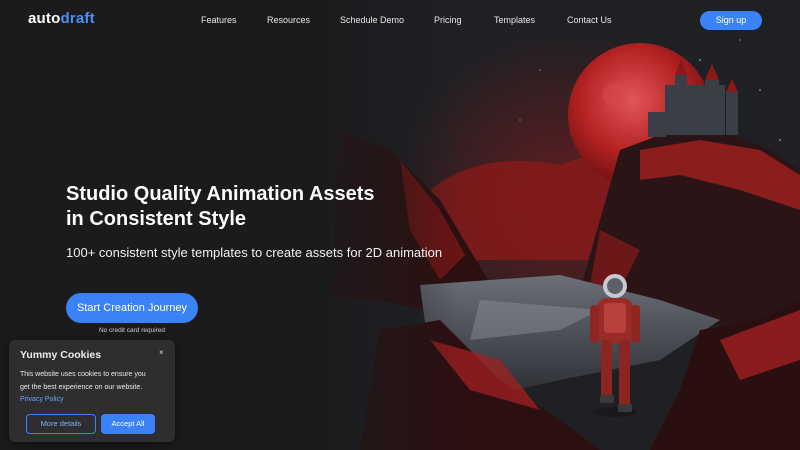 The width and height of the screenshot is (800, 450). What do you see at coordinates (132, 308) in the screenshot?
I see `start-creation-journey-button: Start Creation Journey` at bounding box center [132, 308].